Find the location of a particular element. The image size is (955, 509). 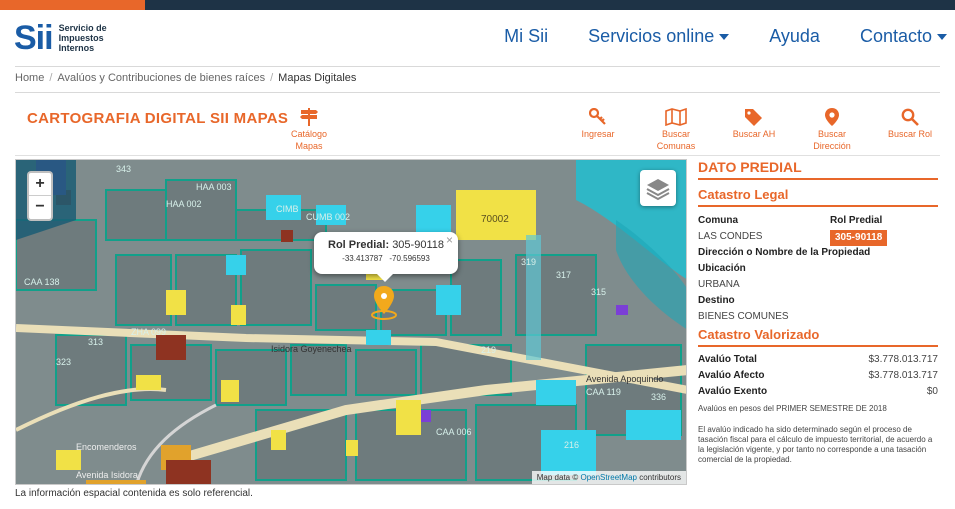

comuna-value: LAS CONDES is located at coordinates (730, 236).